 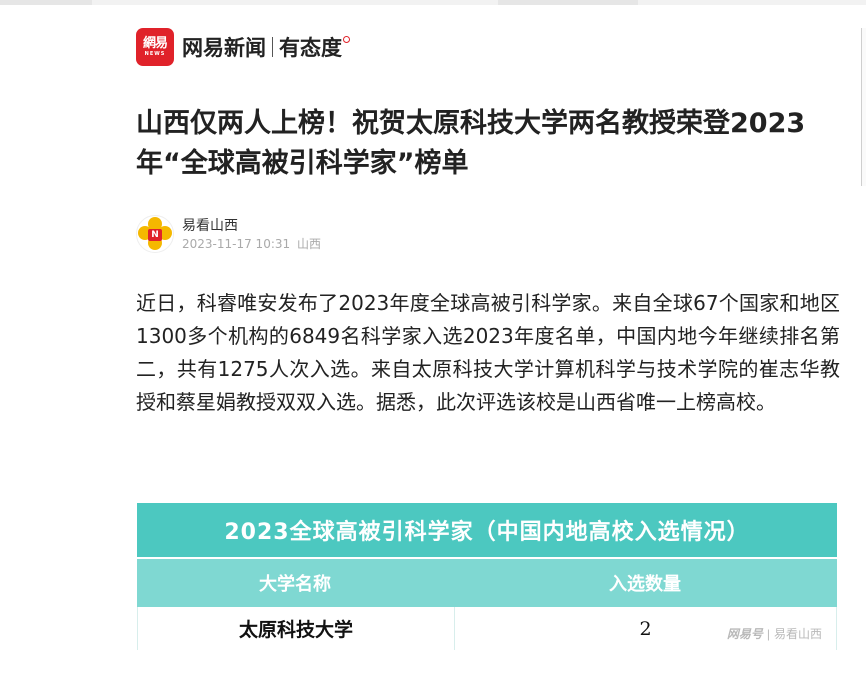 What do you see at coordinates (471, 143) in the screenshot?
I see `article-title: 山西仅两人上榜！祝贺太原科技大学两名教授荣登2023年“全球高被引科学家”榜单` at bounding box center [471, 143].